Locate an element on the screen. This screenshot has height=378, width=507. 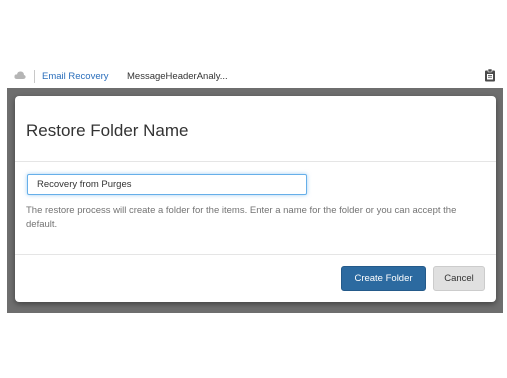
tab-email-recovery: Email Recovery is located at coordinates (75, 76).